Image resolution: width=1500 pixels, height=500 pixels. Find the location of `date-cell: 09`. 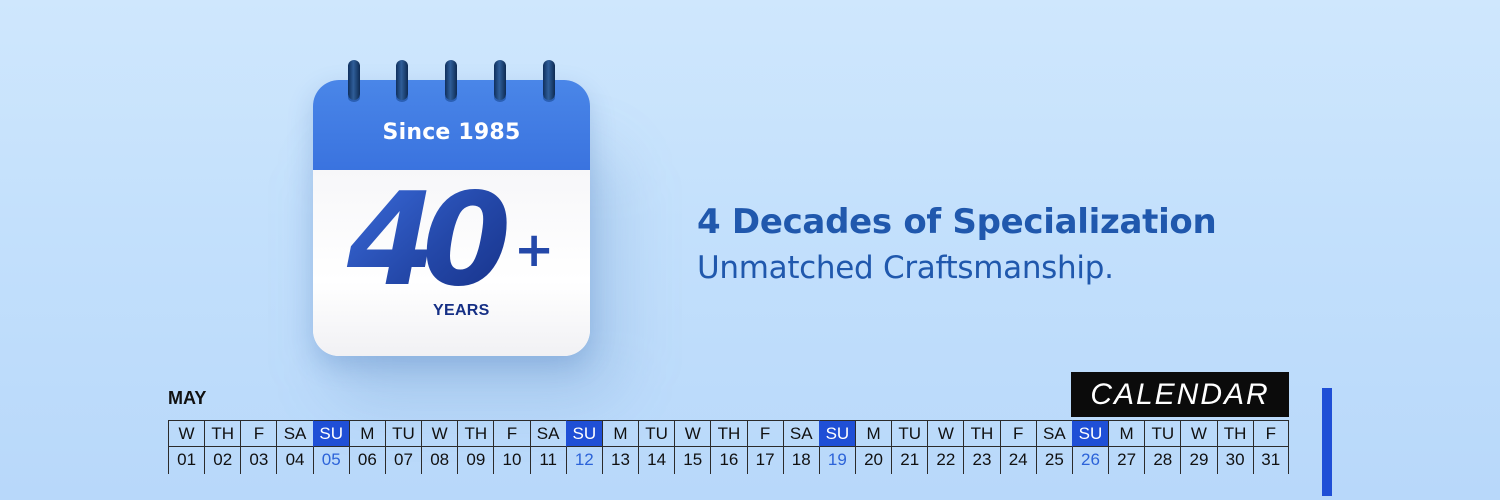

date-cell: 09 is located at coordinates (475, 460).